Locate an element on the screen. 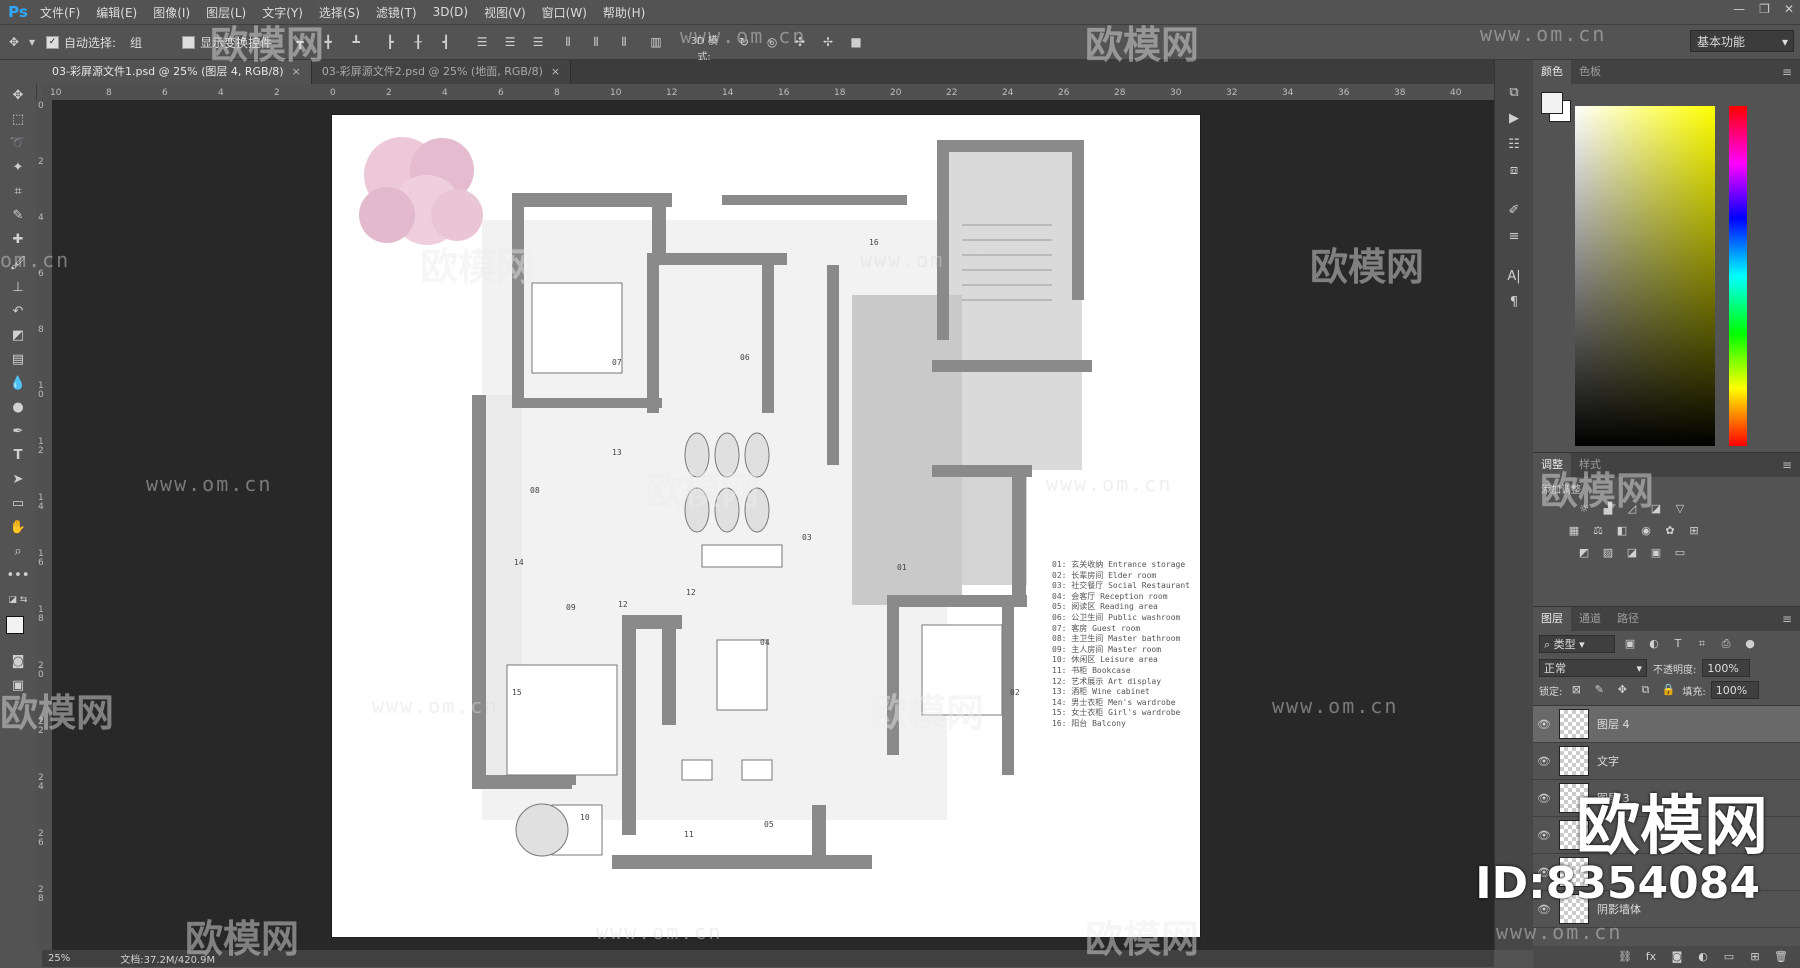  vibrance-icon: ▽ is located at coordinates (1680, 509).